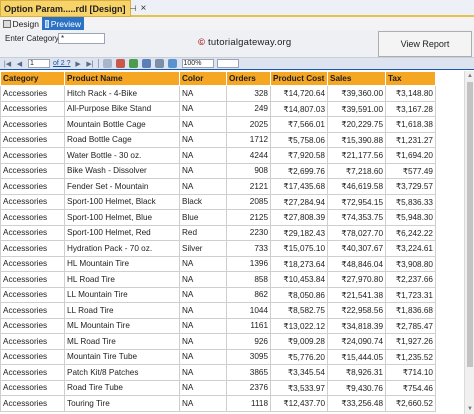  I want to click on table-cell: ₹3,729.57, so click(410, 186).